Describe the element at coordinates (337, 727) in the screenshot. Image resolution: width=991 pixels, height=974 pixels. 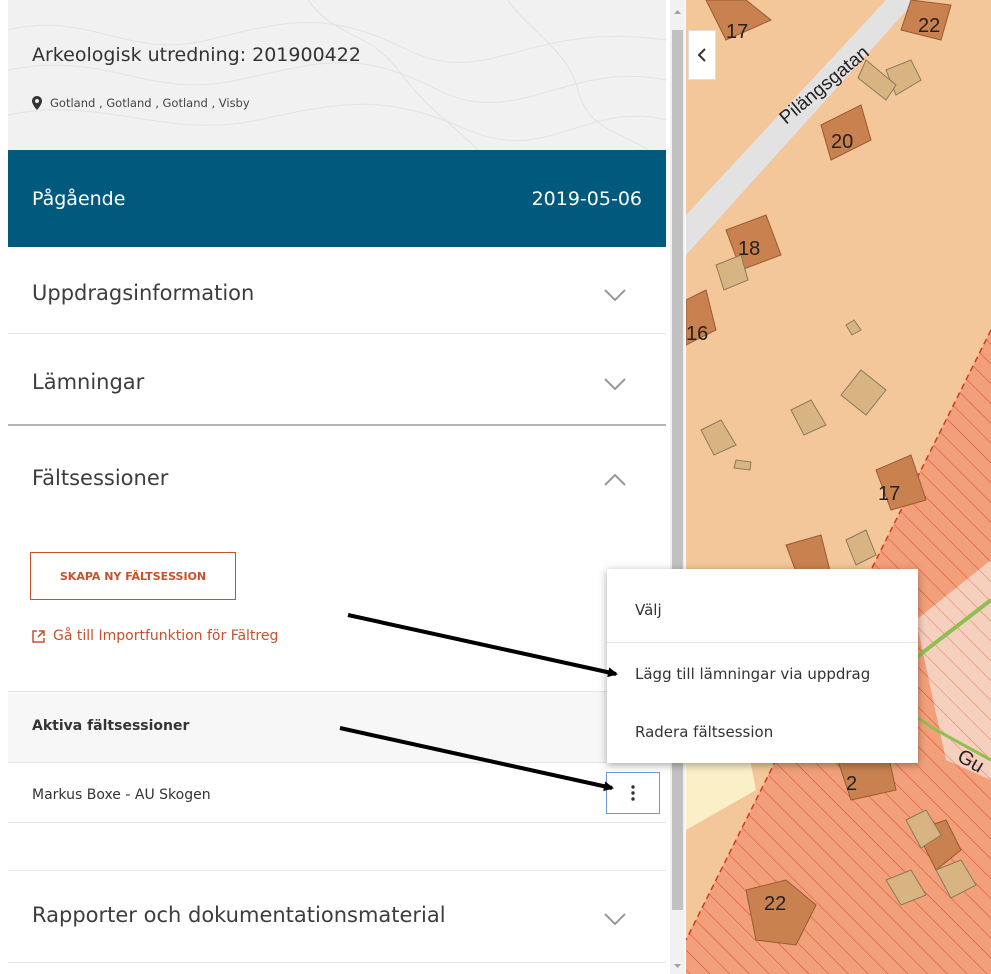
I see `active-sessions-header: Aktiva fältsessioner` at that location.